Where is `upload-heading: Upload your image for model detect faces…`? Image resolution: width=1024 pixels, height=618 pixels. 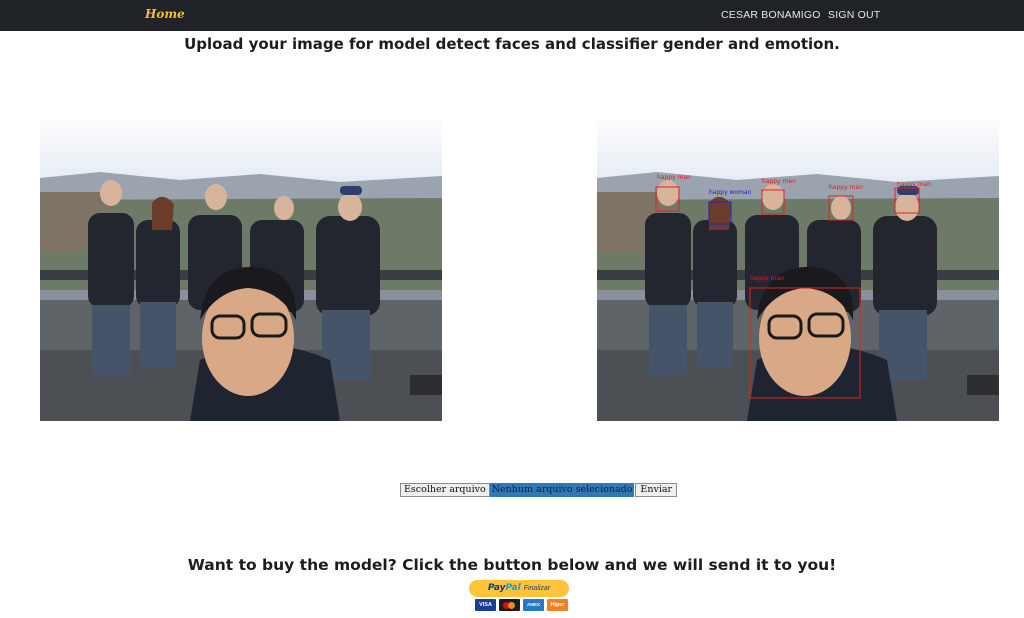 upload-heading: Upload your image for model detect faces… is located at coordinates (512, 44).